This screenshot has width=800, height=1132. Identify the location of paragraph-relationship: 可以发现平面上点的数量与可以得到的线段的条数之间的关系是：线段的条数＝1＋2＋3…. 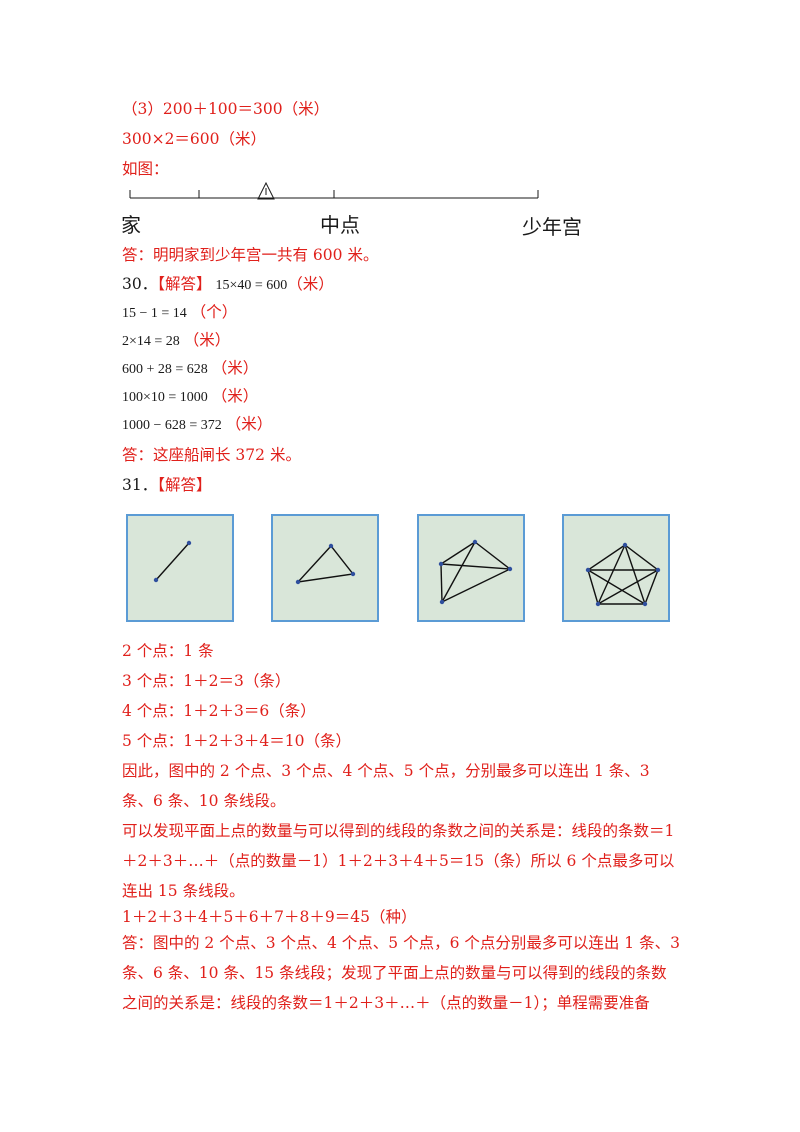
(398, 861).